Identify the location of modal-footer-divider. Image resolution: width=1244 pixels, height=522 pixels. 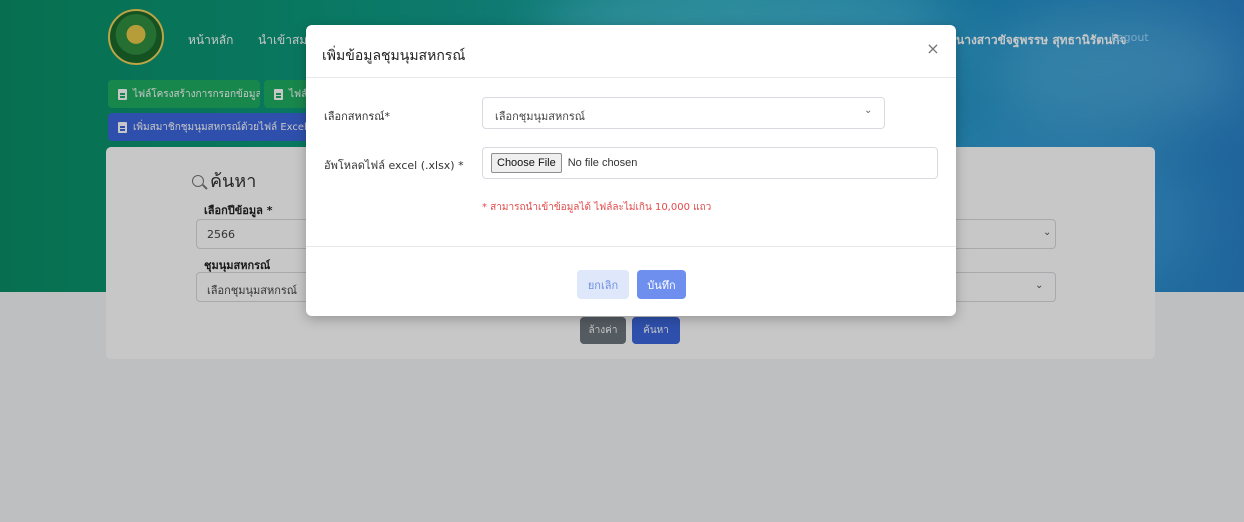
(631, 246).